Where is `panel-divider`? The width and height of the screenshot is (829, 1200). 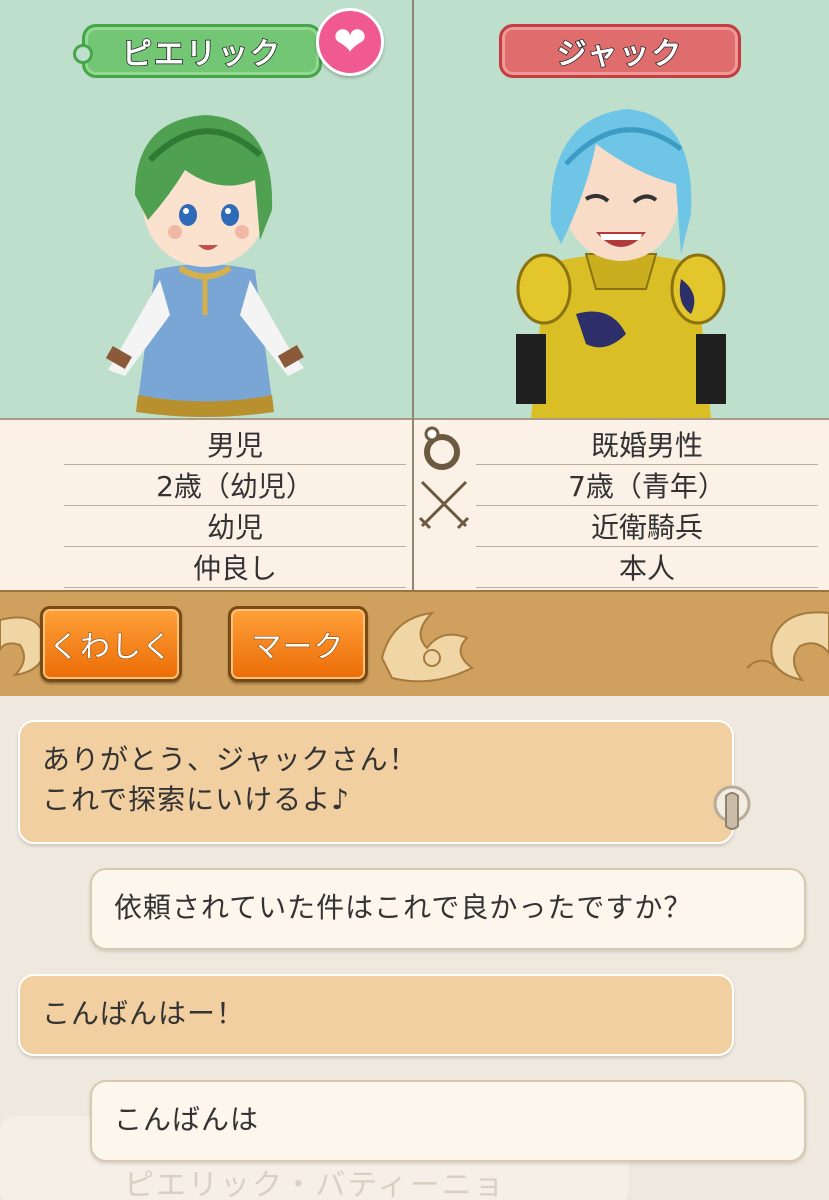 panel-divider is located at coordinates (413, 295).